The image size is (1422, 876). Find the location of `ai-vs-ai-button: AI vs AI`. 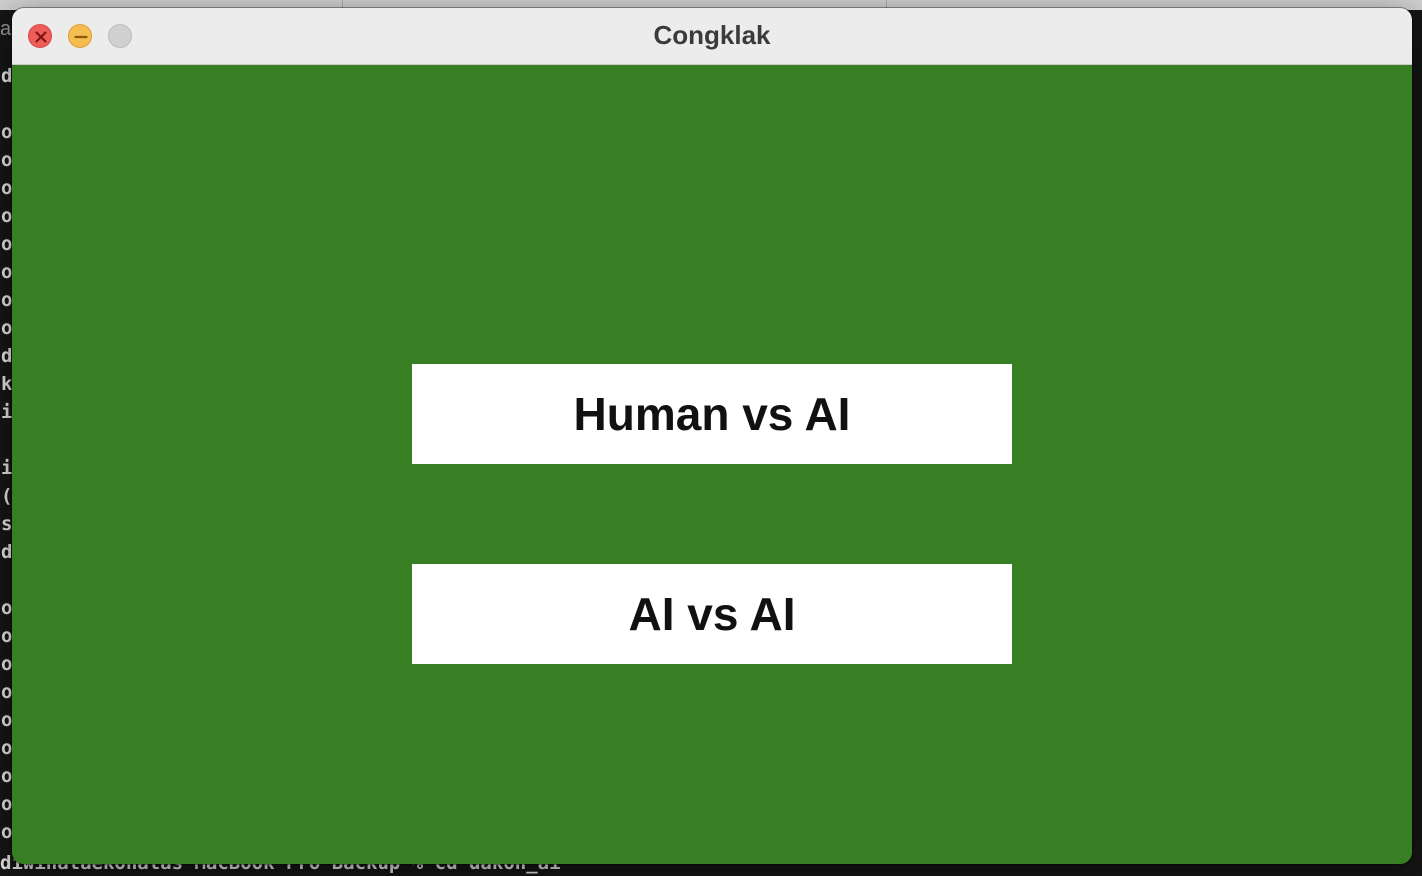

ai-vs-ai-button: AI vs AI is located at coordinates (712, 614).